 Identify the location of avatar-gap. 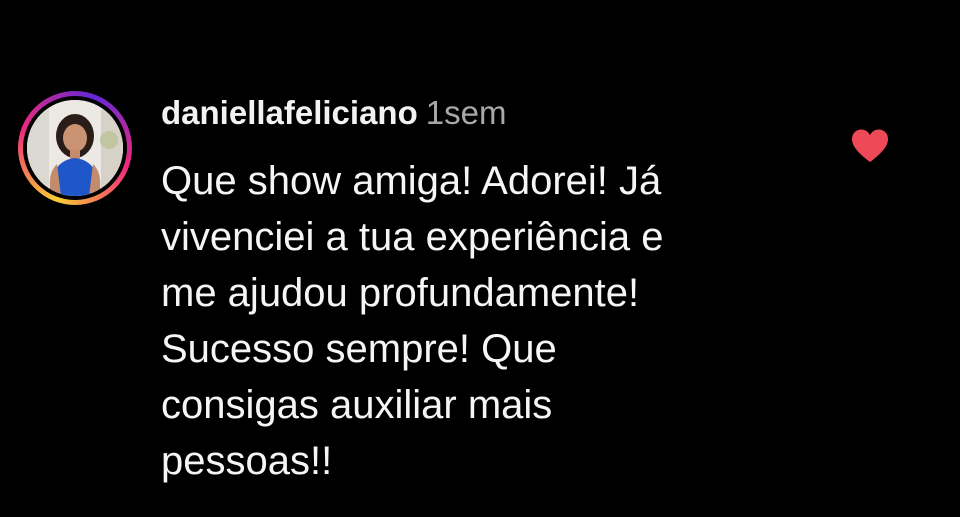
(75, 148).